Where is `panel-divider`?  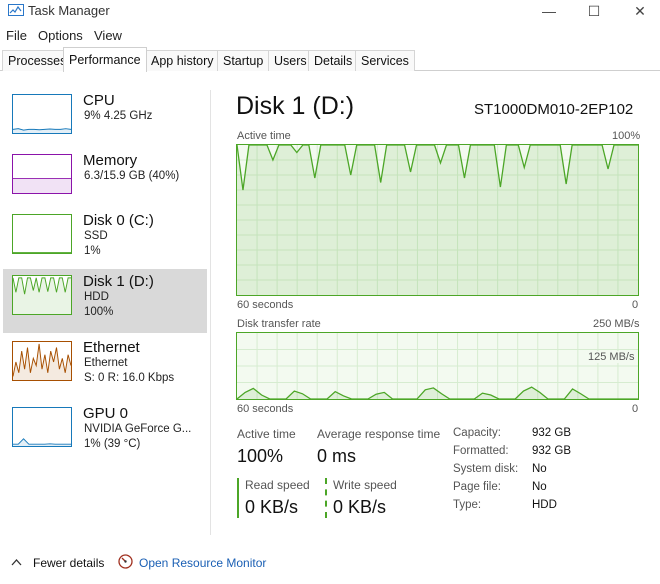 panel-divider is located at coordinates (210, 312).